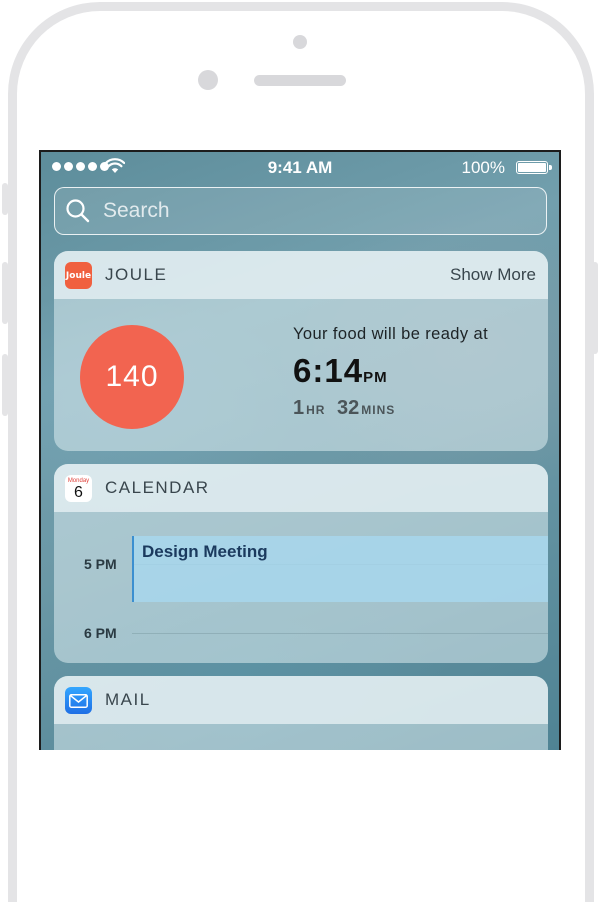  Describe the element at coordinates (595, 308) in the screenshot. I see `power-button` at that location.